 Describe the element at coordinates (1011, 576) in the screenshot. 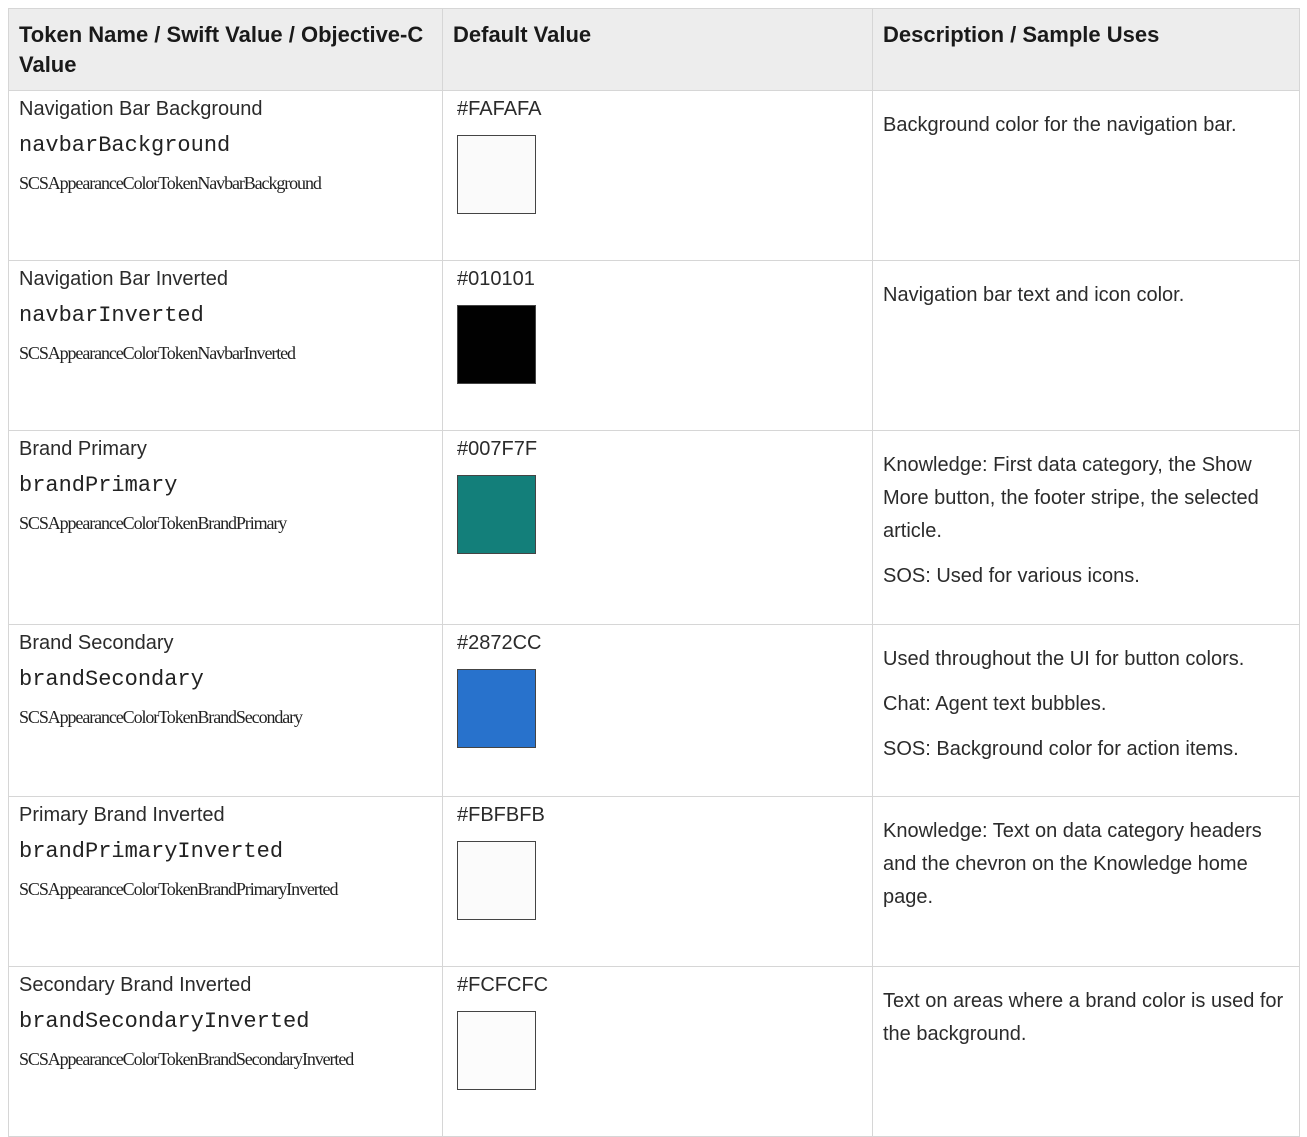

I see `description-text: SOS: Used for various icons.` at that location.